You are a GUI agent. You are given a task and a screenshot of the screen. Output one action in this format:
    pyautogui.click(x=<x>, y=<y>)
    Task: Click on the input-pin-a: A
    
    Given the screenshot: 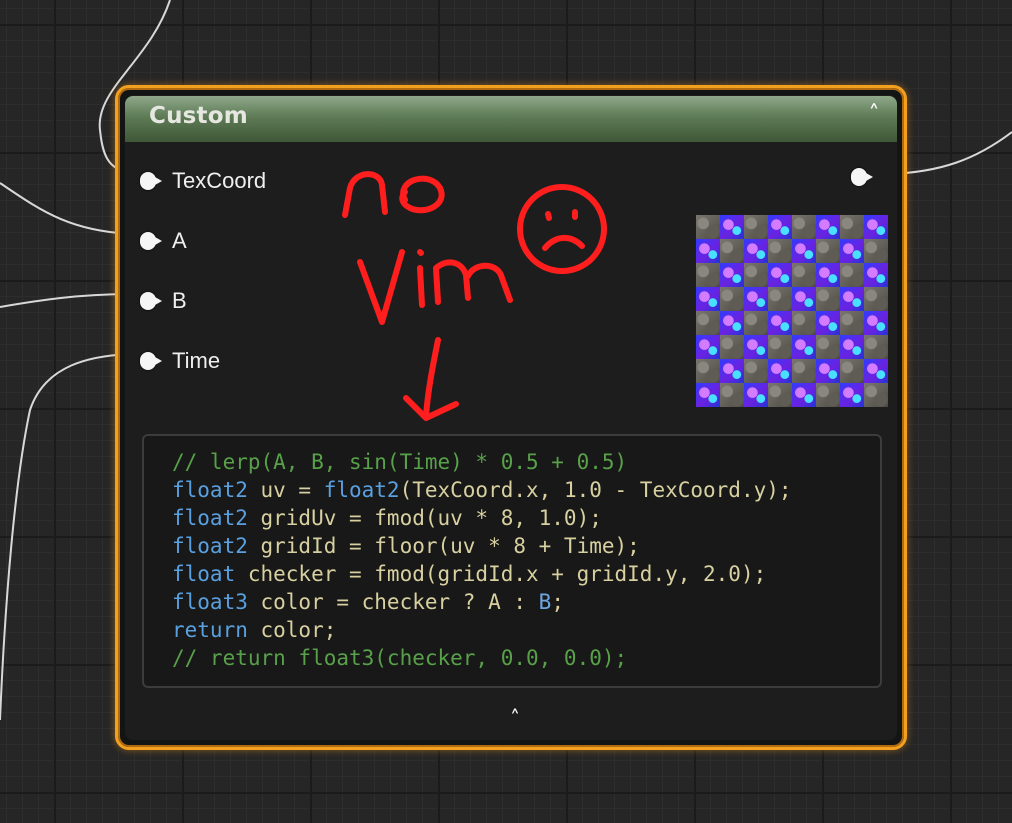 What is the action you would take?
    pyautogui.click(x=163, y=241)
    